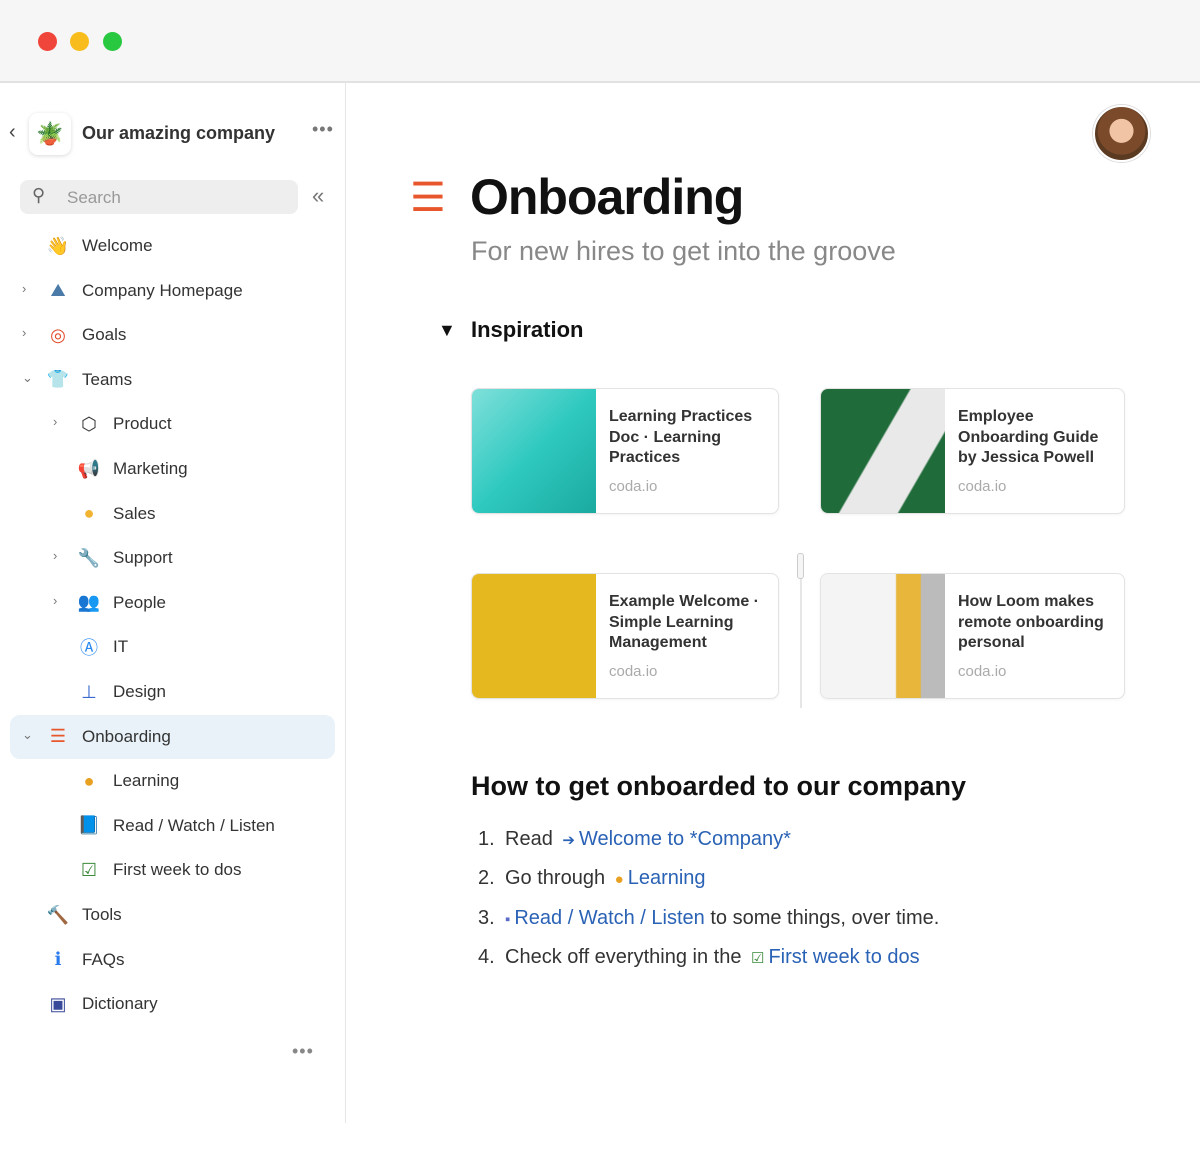 The width and height of the screenshot is (1200, 1154). Describe the element at coordinates (172, 246) in the screenshot. I see `sidebar-item-welcome: 👋 Welcome` at that location.